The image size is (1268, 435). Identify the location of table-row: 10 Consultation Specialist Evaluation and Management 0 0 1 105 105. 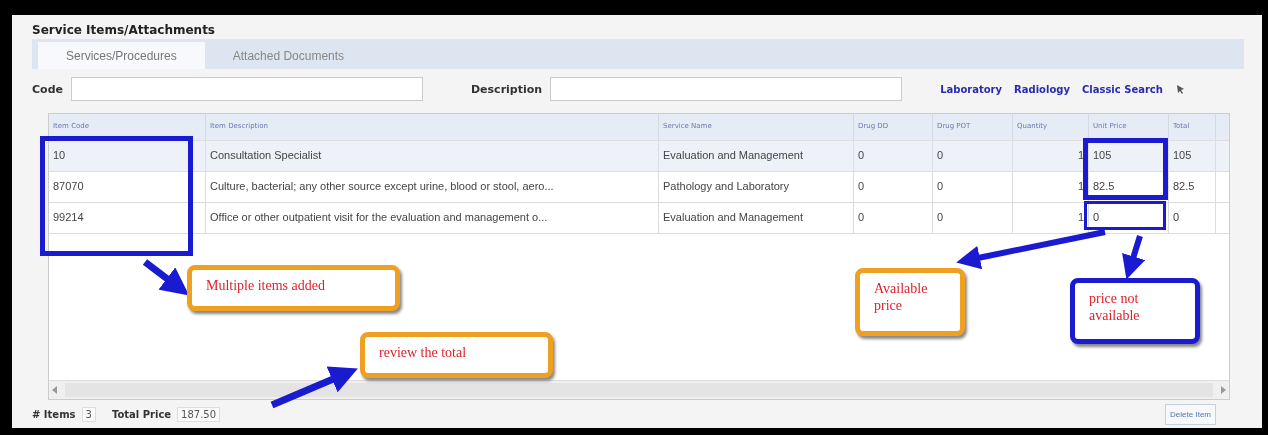
(639, 155).